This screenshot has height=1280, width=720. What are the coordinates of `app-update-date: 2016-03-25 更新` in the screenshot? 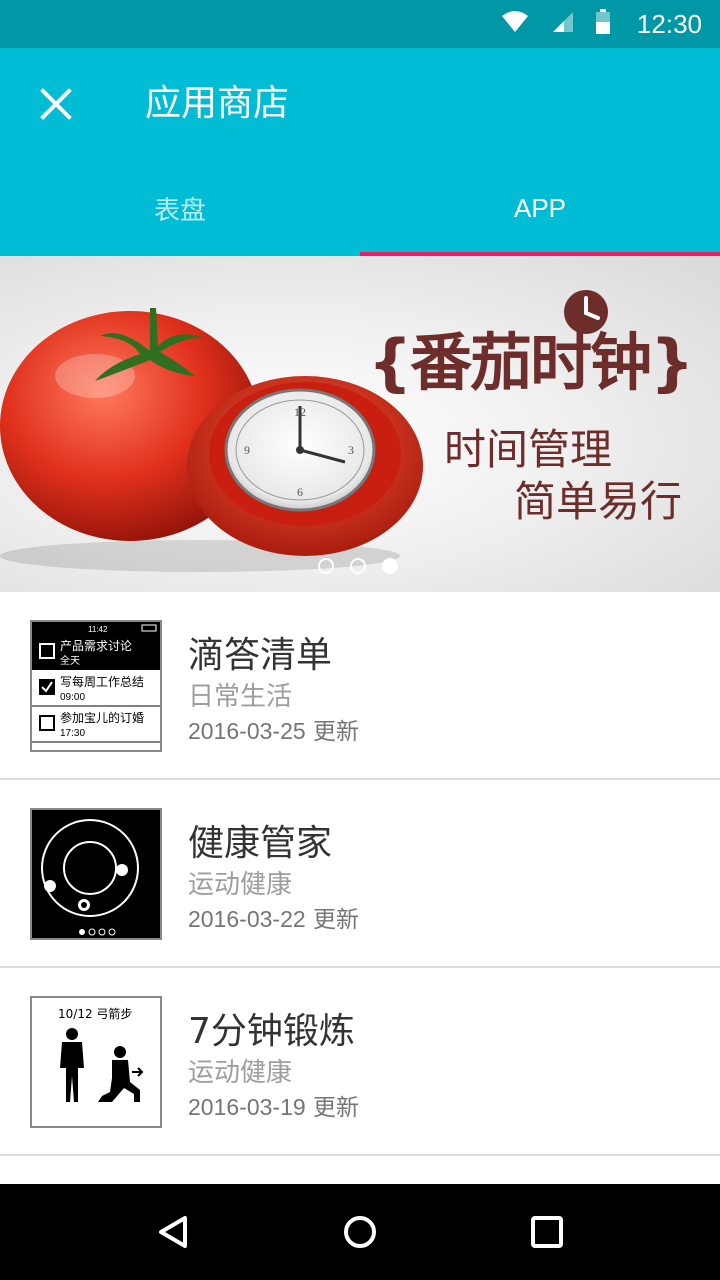 It's located at (273, 729).